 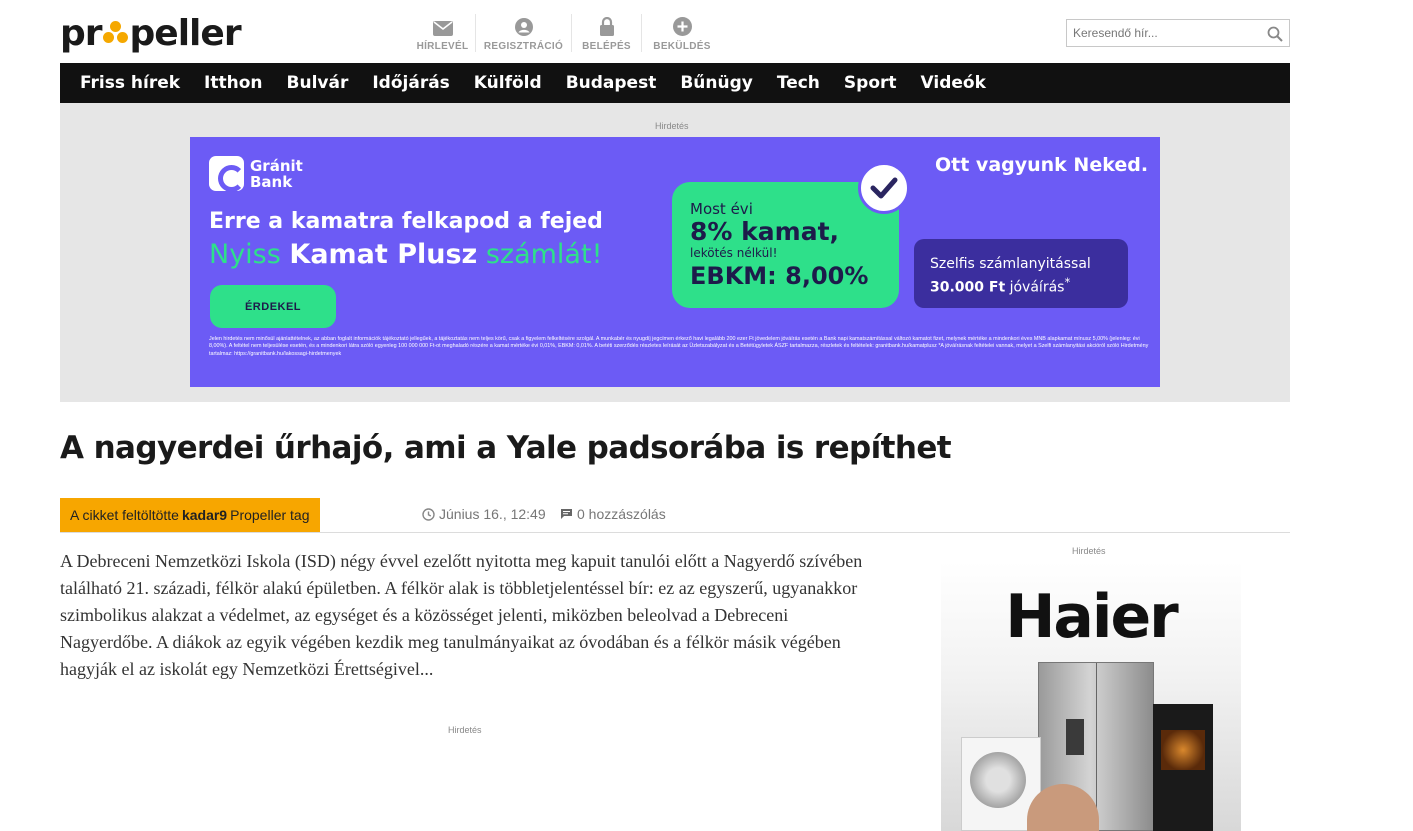 I want to click on uploader-name: kadar9, so click(x=204, y=515).